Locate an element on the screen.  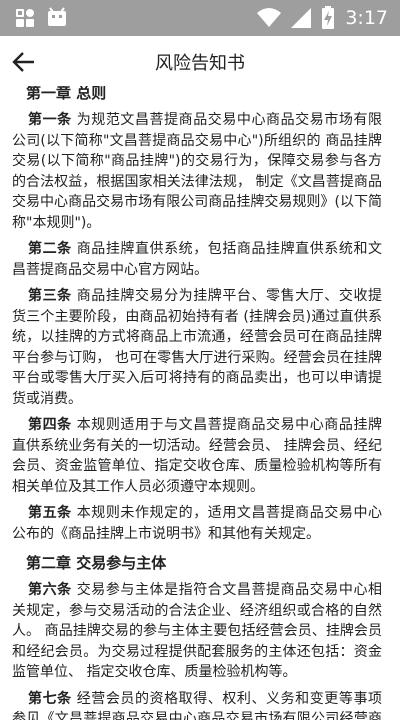
article-number: 第七条 is located at coordinates (50, 698).